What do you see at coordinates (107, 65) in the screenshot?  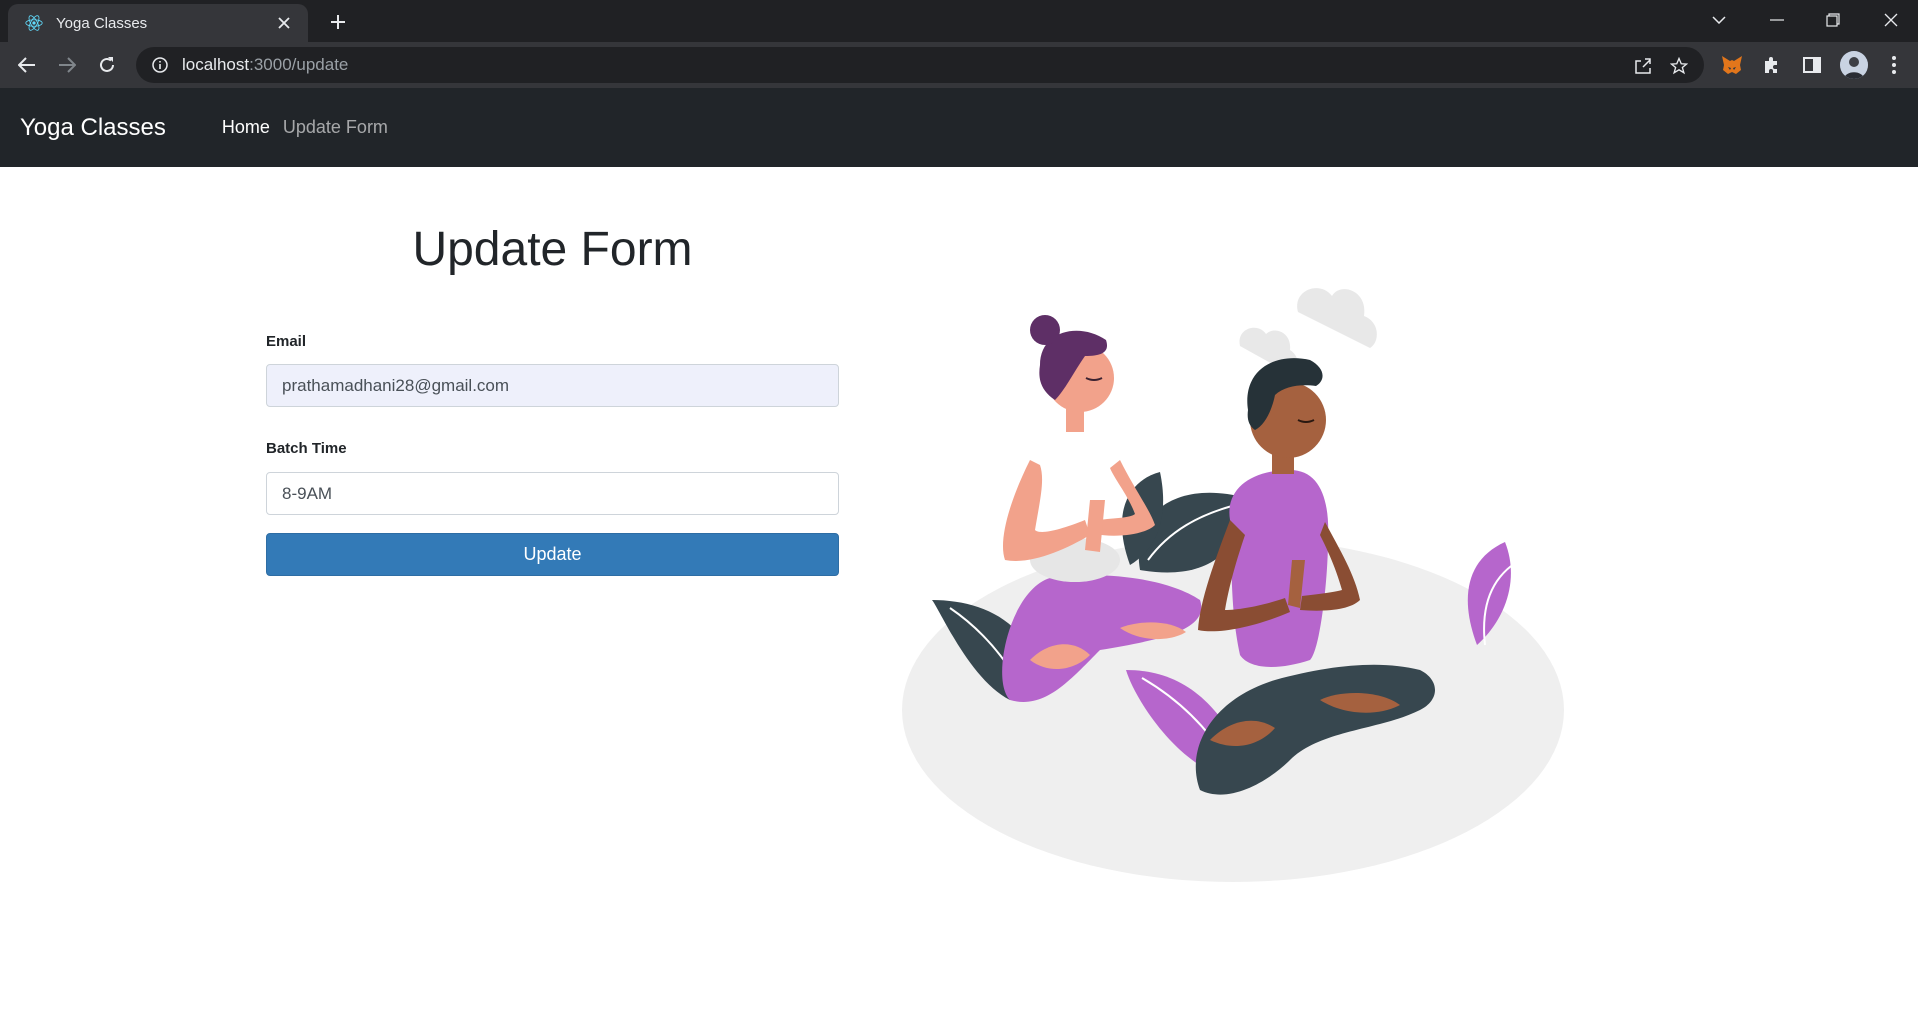 I see `reload-icon` at bounding box center [107, 65].